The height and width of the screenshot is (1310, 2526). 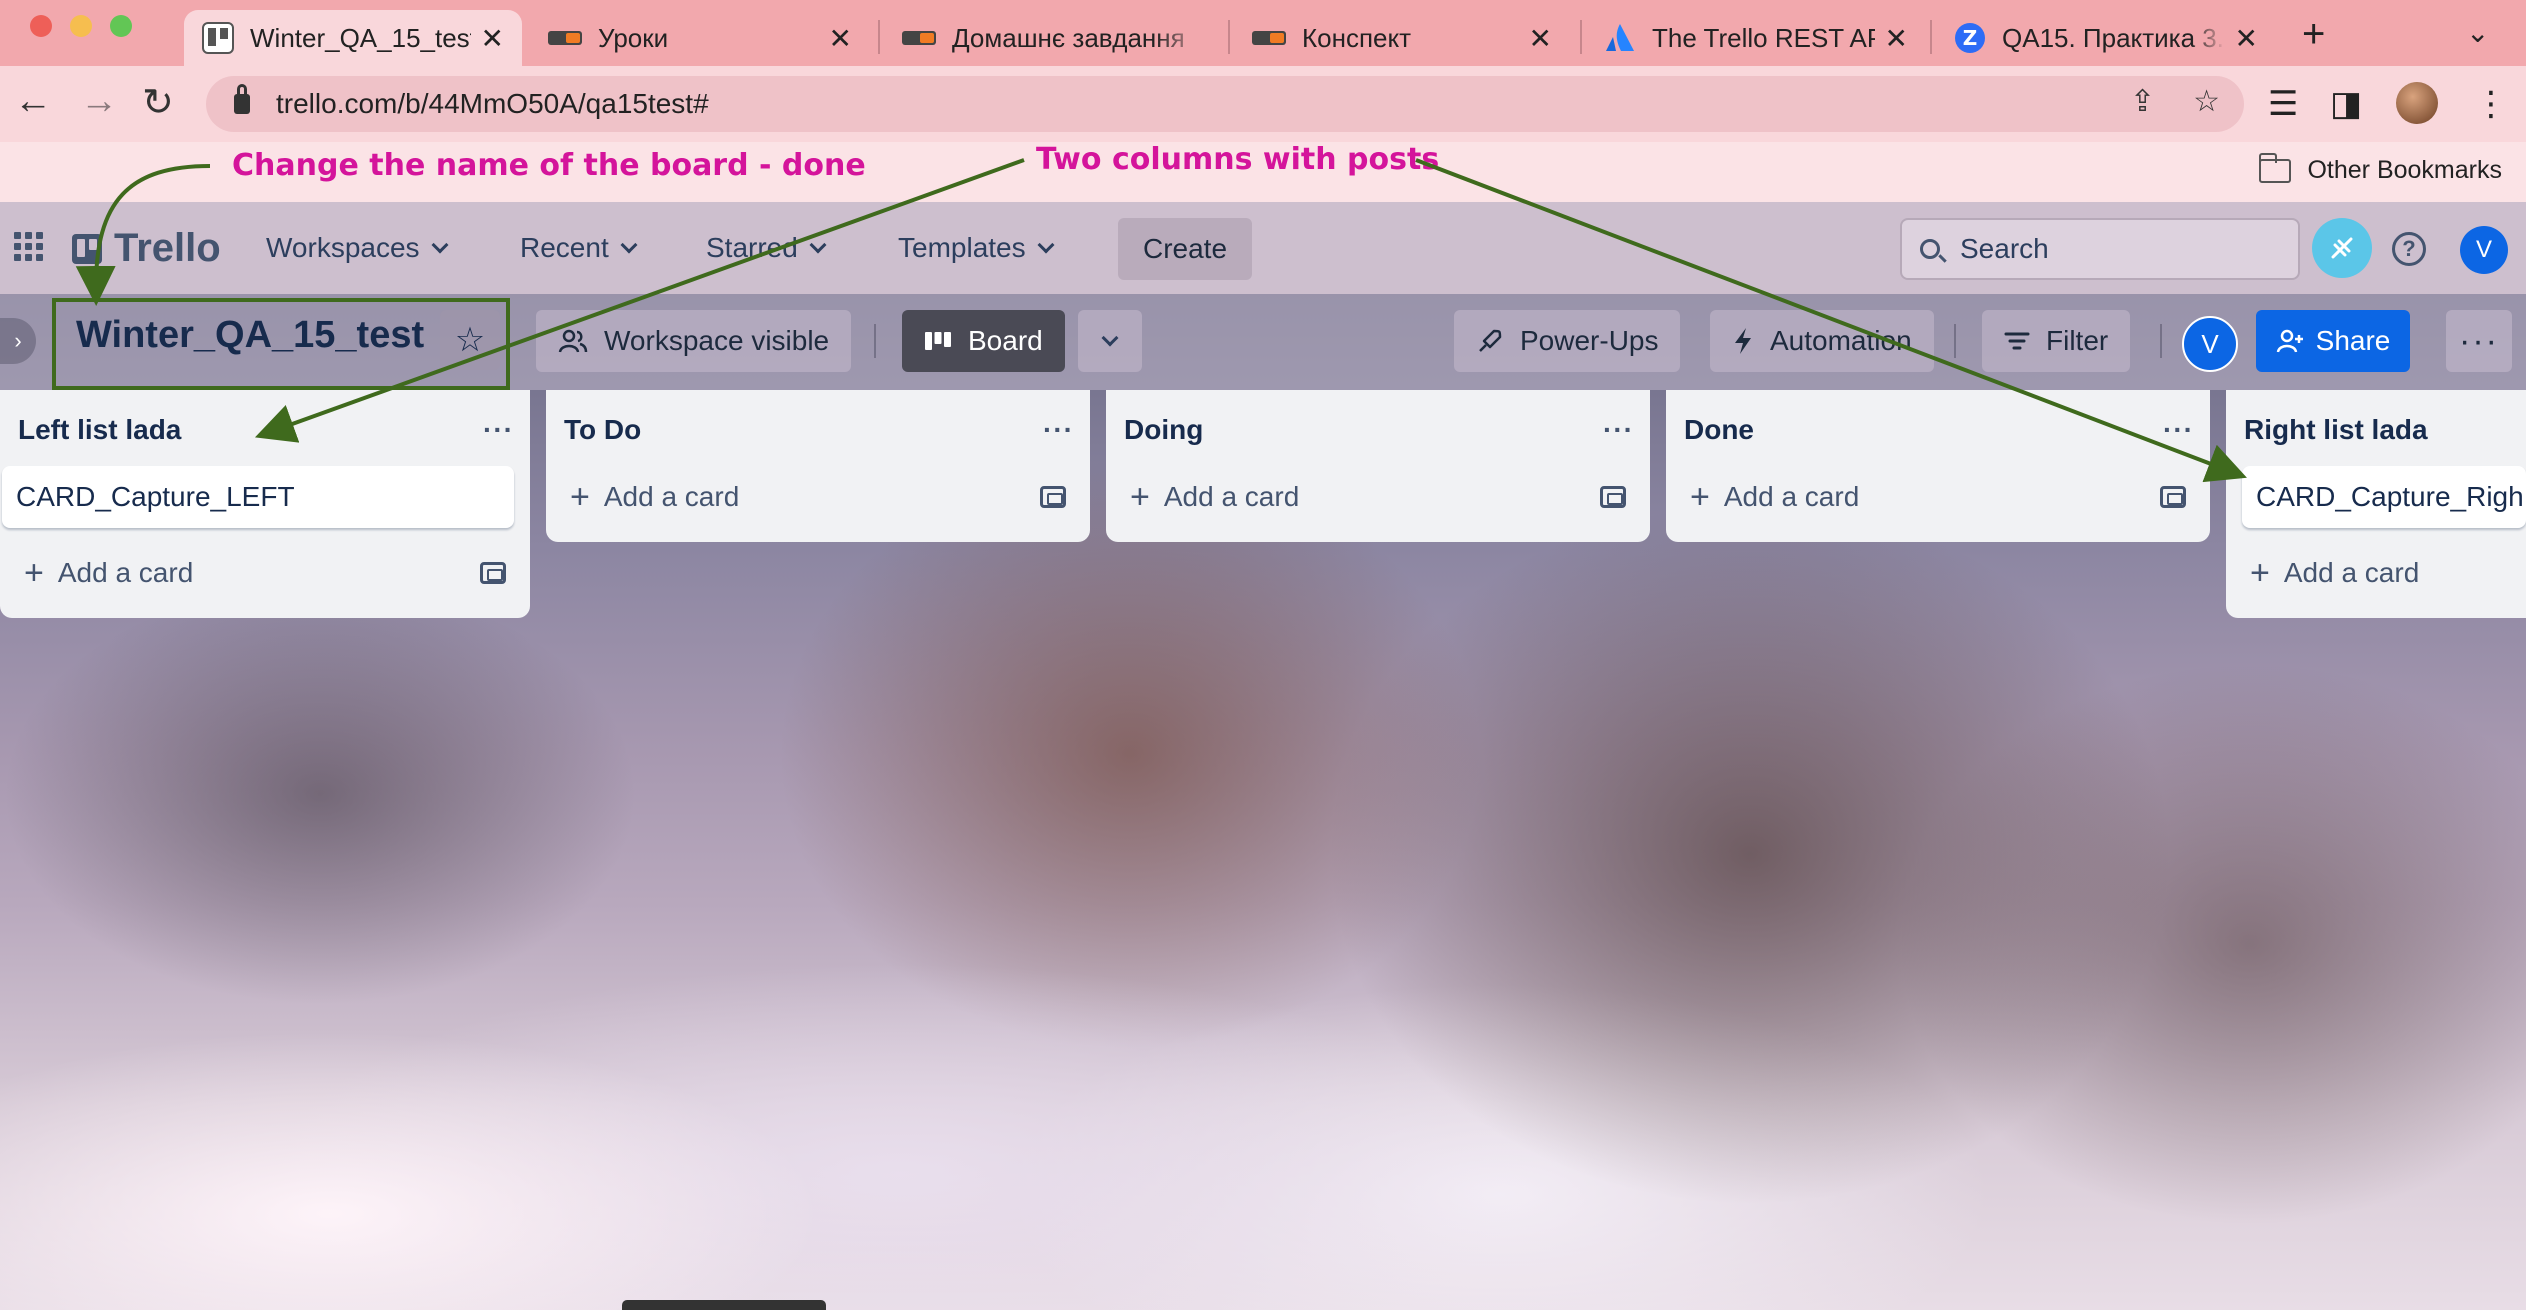 What do you see at coordinates (2100, 249) in the screenshot?
I see `search-input: Search` at bounding box center [2100, 249].